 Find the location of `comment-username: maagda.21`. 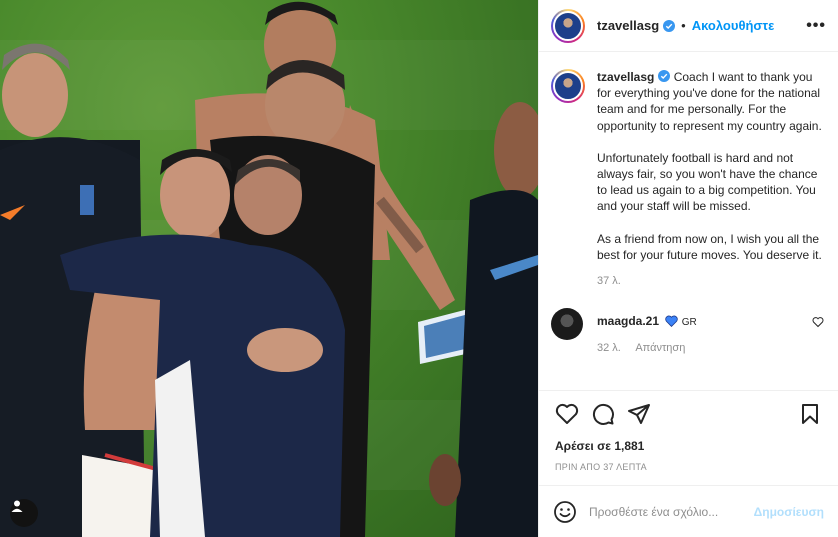

comment-username: maagda.21 is located at coordinates (628, 321).